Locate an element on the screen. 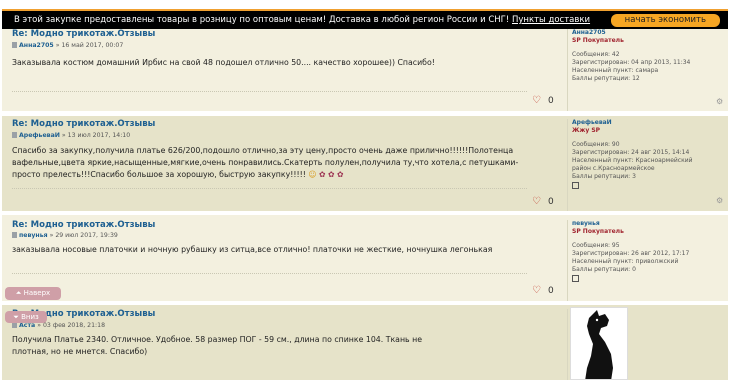 This screenshot has width=730, height=380. post-date: » 13 июл 2017, 14:10 is located at coordinates (96, 135).